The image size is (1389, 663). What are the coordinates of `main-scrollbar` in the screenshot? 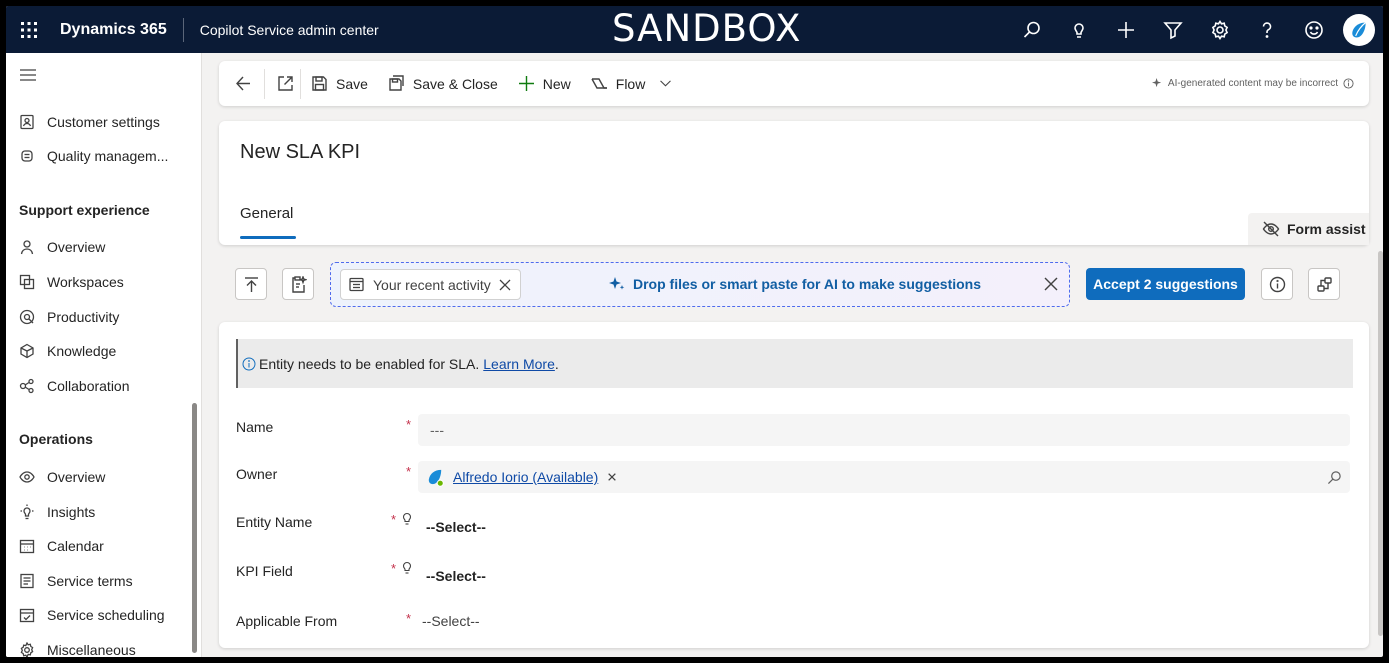 It's located at (1380, 443).